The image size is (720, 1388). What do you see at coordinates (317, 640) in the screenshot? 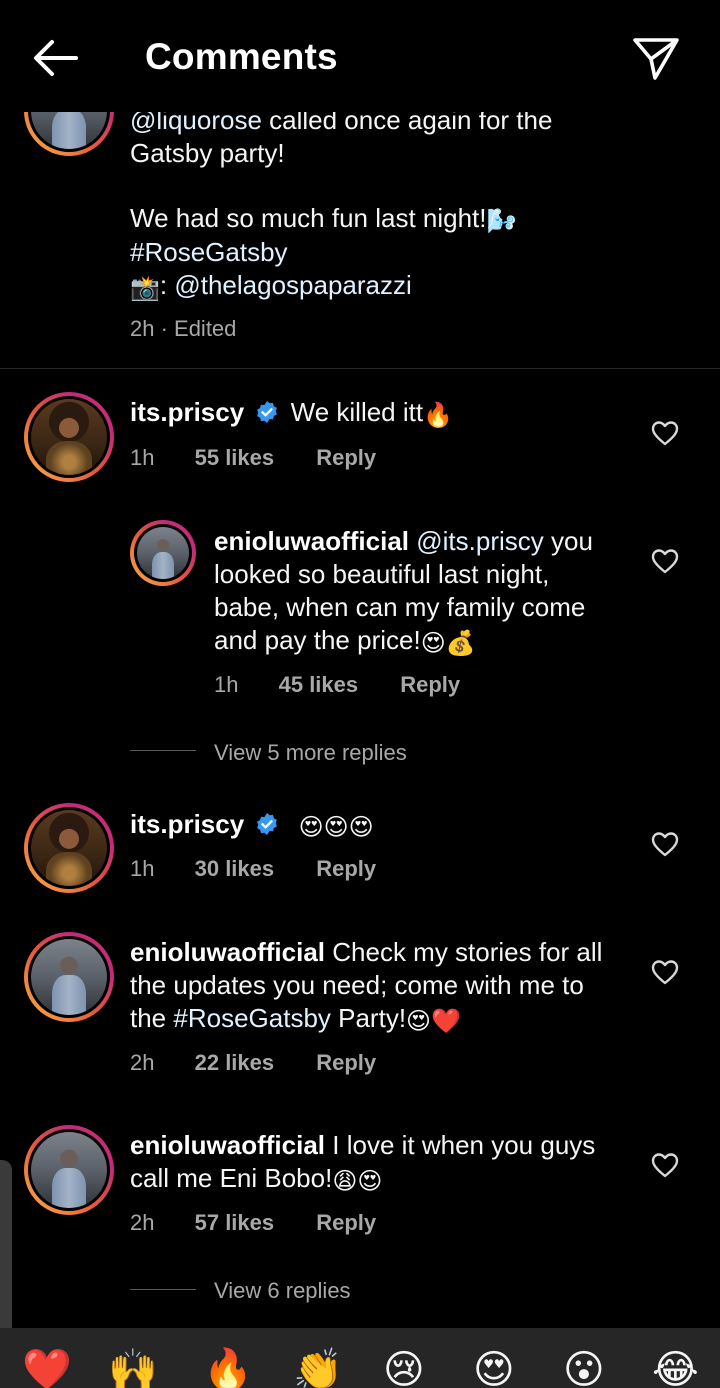
I see `comment-text: and pay the price!` at bounding box center [317, 640].